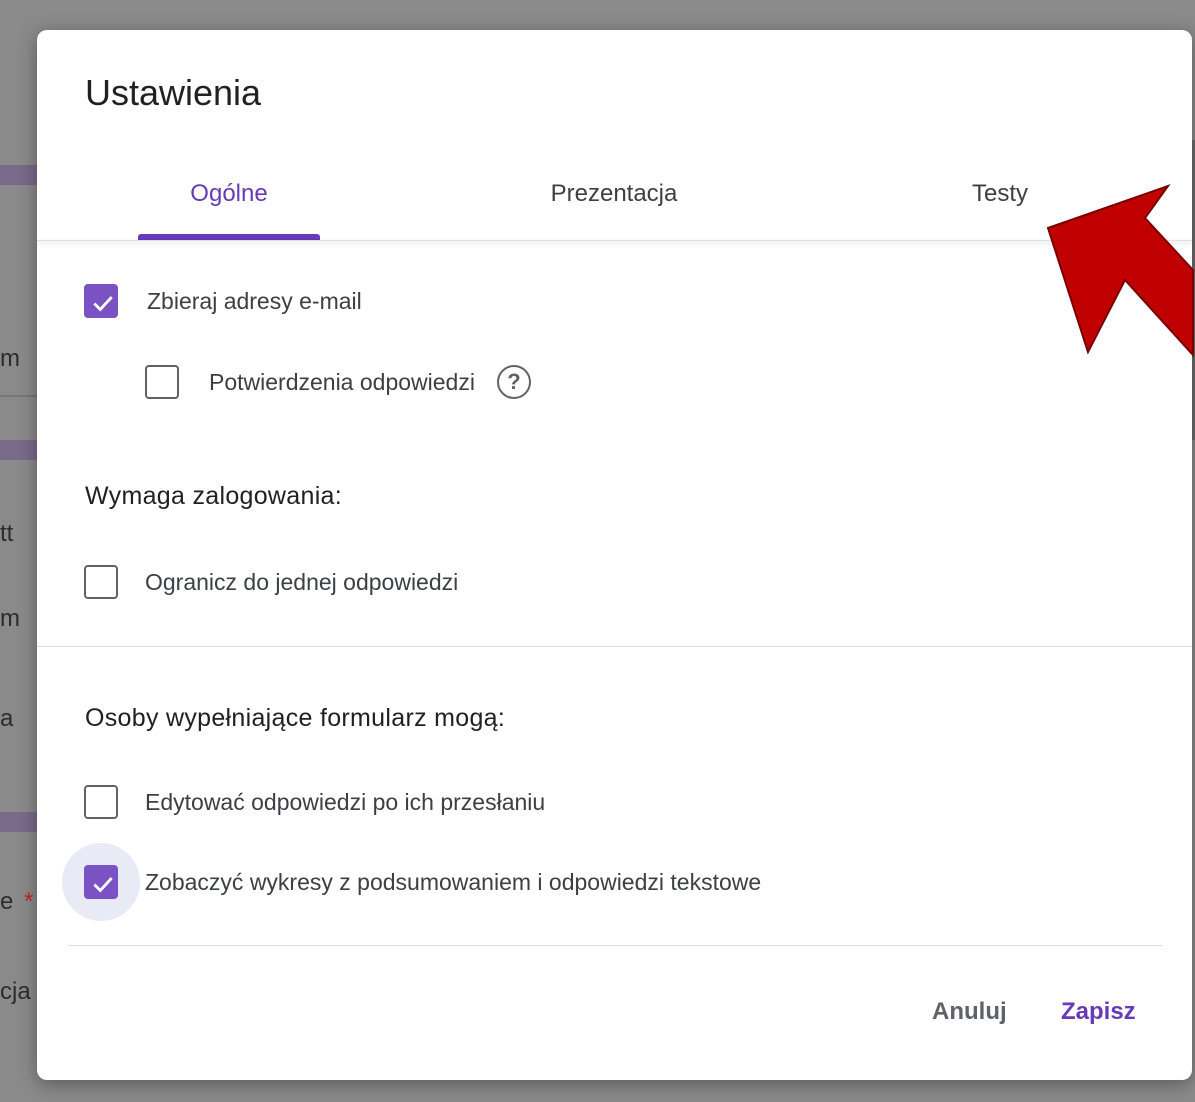 The image size is (1195, 1102). I want to click on background-required-mark: *, so click(29, 901).